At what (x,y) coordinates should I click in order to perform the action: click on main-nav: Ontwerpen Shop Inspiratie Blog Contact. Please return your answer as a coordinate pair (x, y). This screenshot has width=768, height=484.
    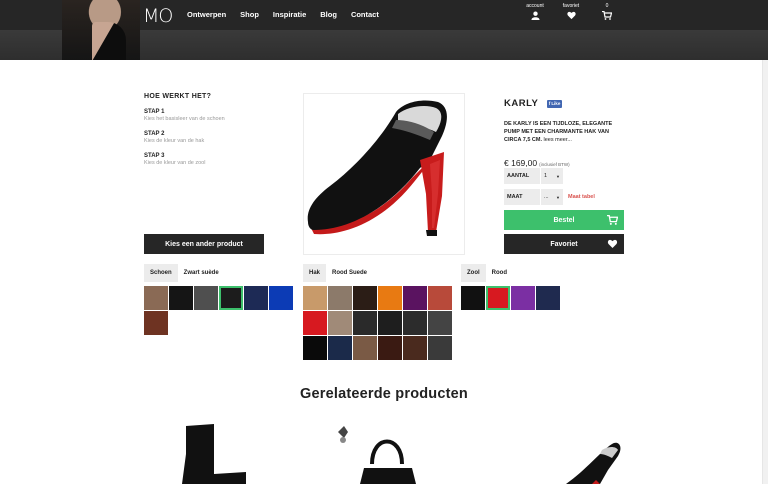
    Looking at the image, I should click on (283, 14).